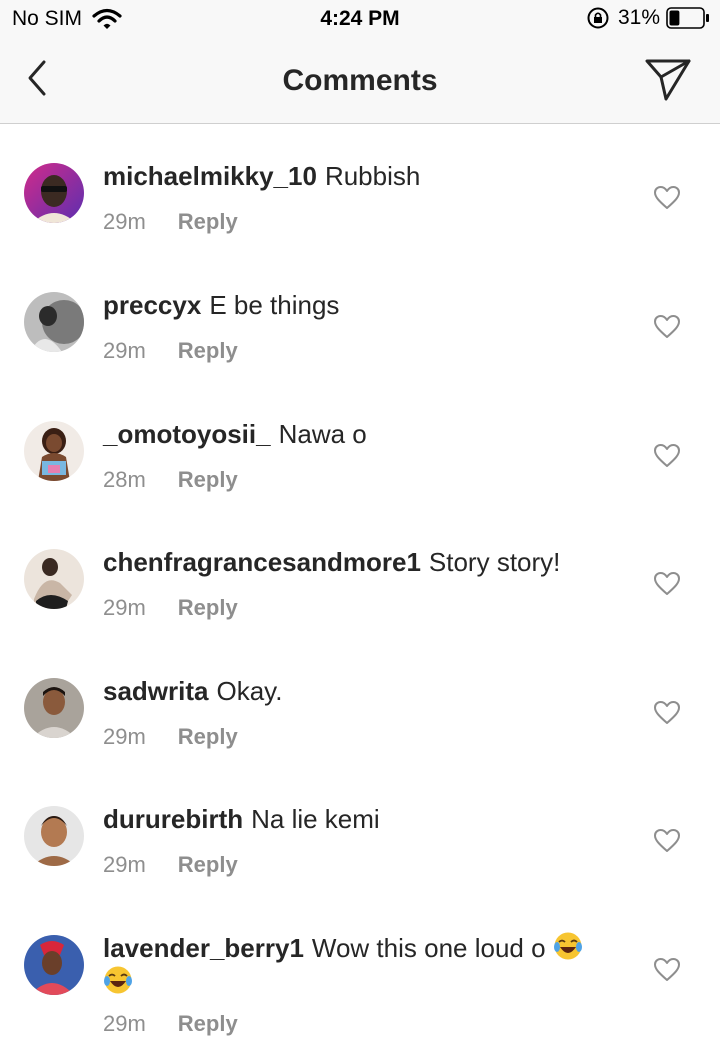 The image size is (720, 1037). Describe the element at coordinates (360, 720) in the screenshot. I see `comment-item: sadwrita Okay. 29m Reply` at that location.